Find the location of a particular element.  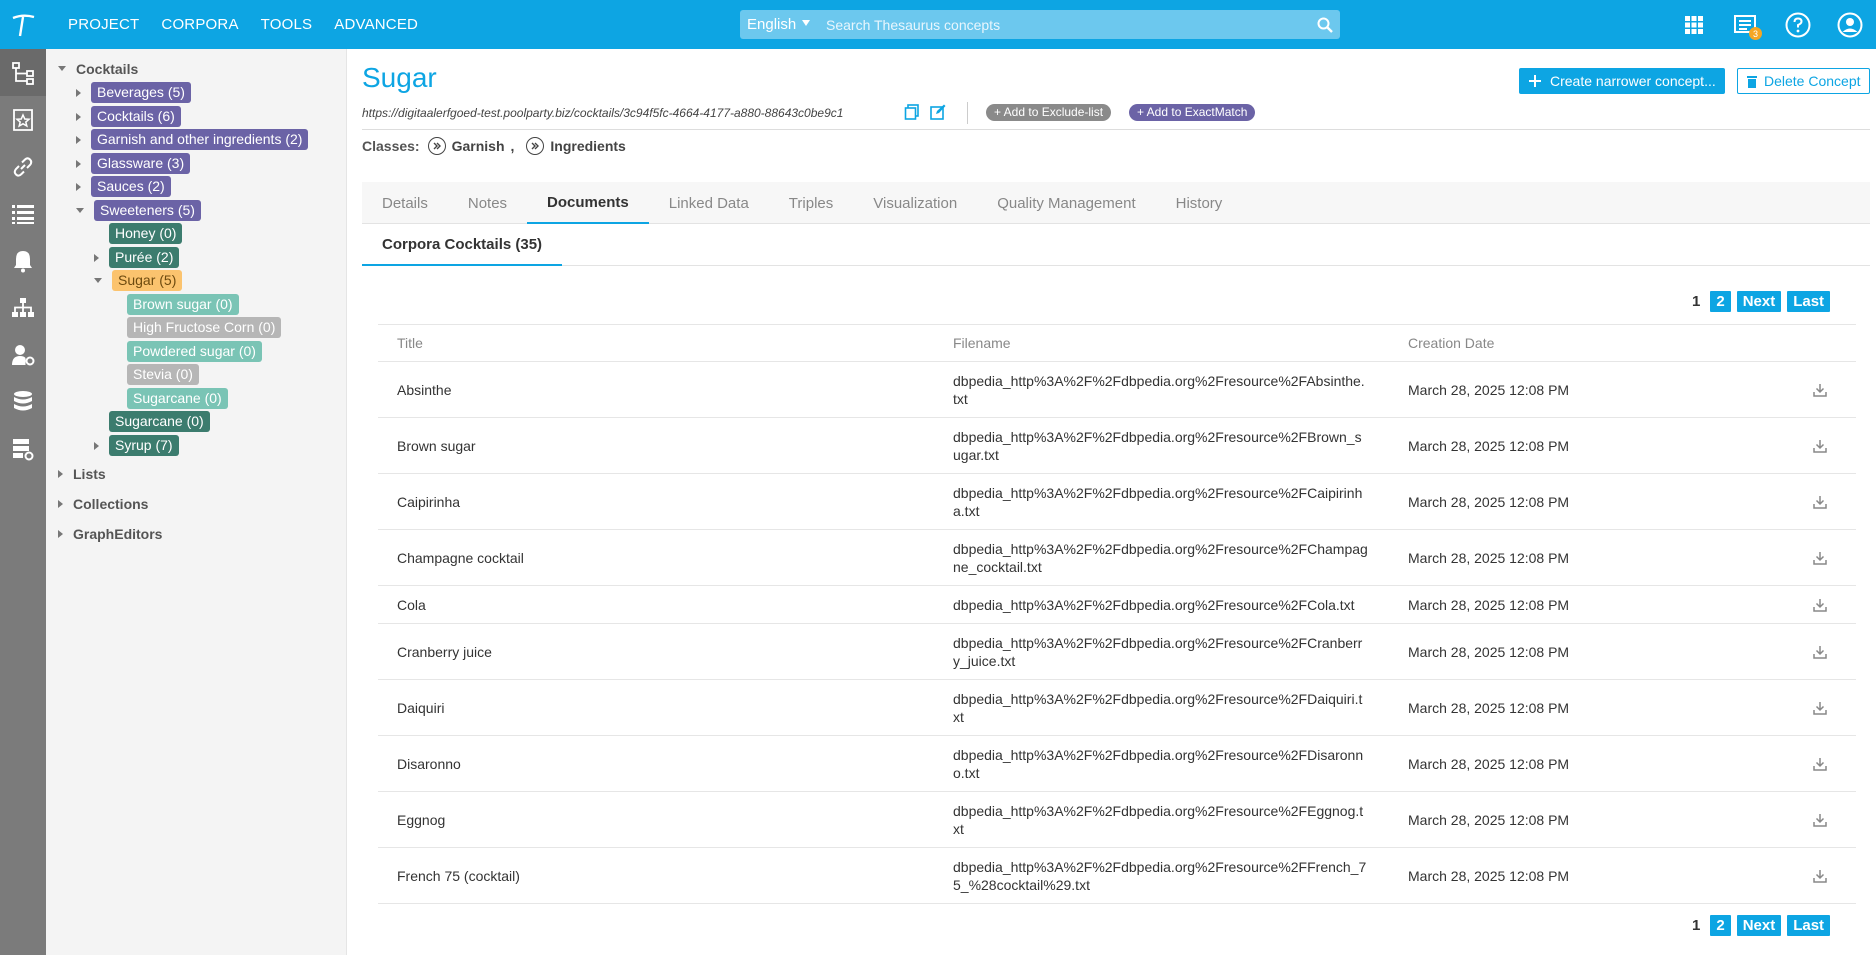

add-to-exactmatch-button: + Add to ExactMatch is located at coordinates (1192, 112).